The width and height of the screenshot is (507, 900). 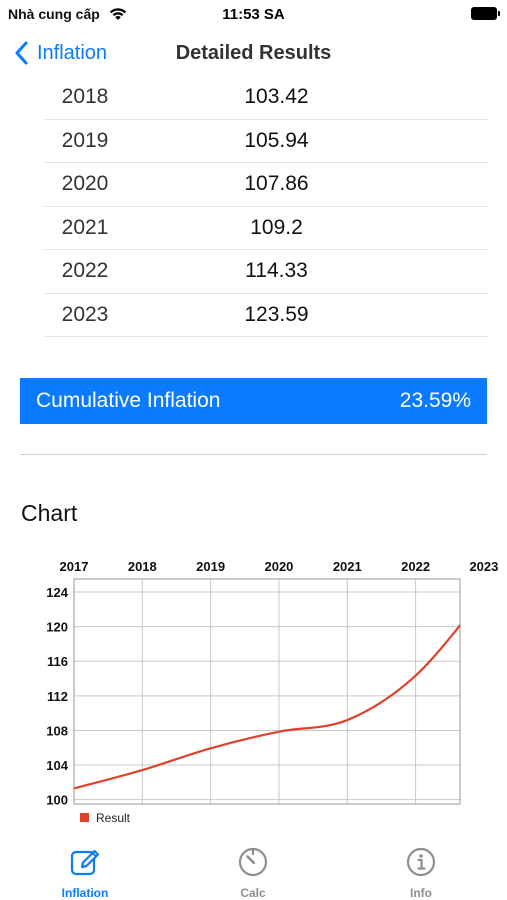 What do you see at coordinates (253, 401) in the screenshot?
I see `cumulative-inflation-banner: Cumulative Inflation 23.59%` at bounding box center [253, 401].